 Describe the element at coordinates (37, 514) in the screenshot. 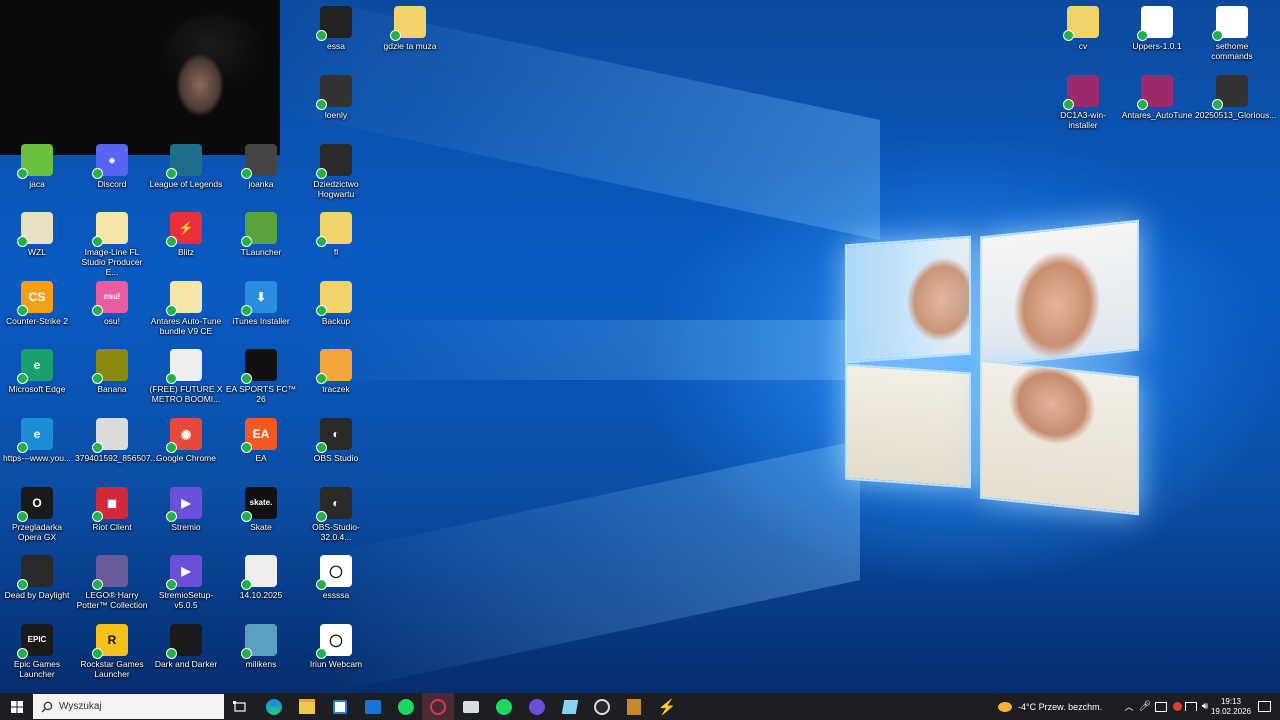

I see `desktop-icon: O Przegladarka Opera GX` at that location.